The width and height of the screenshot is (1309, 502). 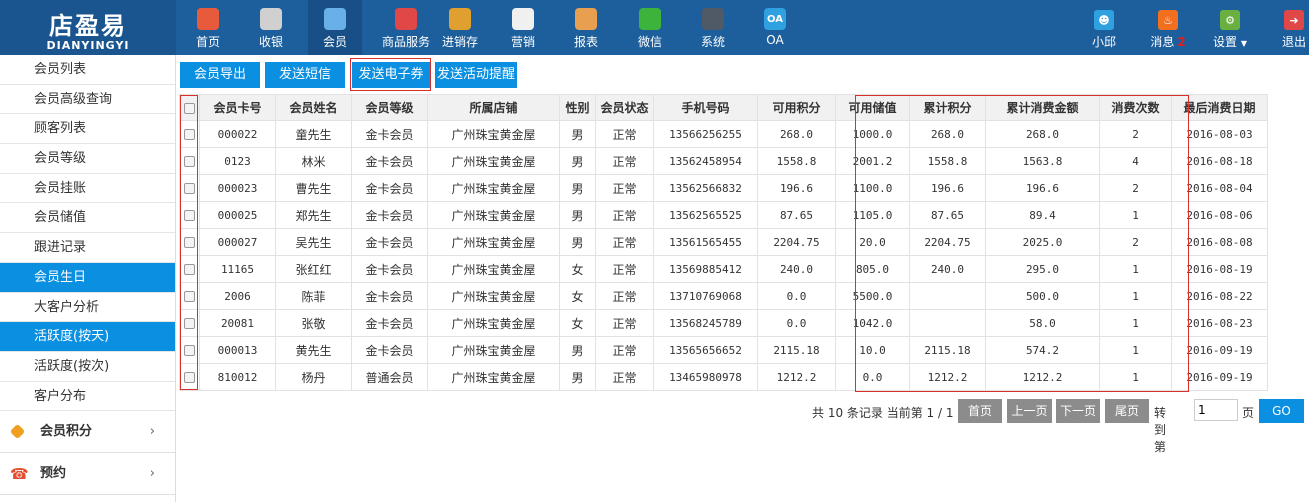 I want to click on sidebar-item: 会员储值, so click(x=87, y=218).